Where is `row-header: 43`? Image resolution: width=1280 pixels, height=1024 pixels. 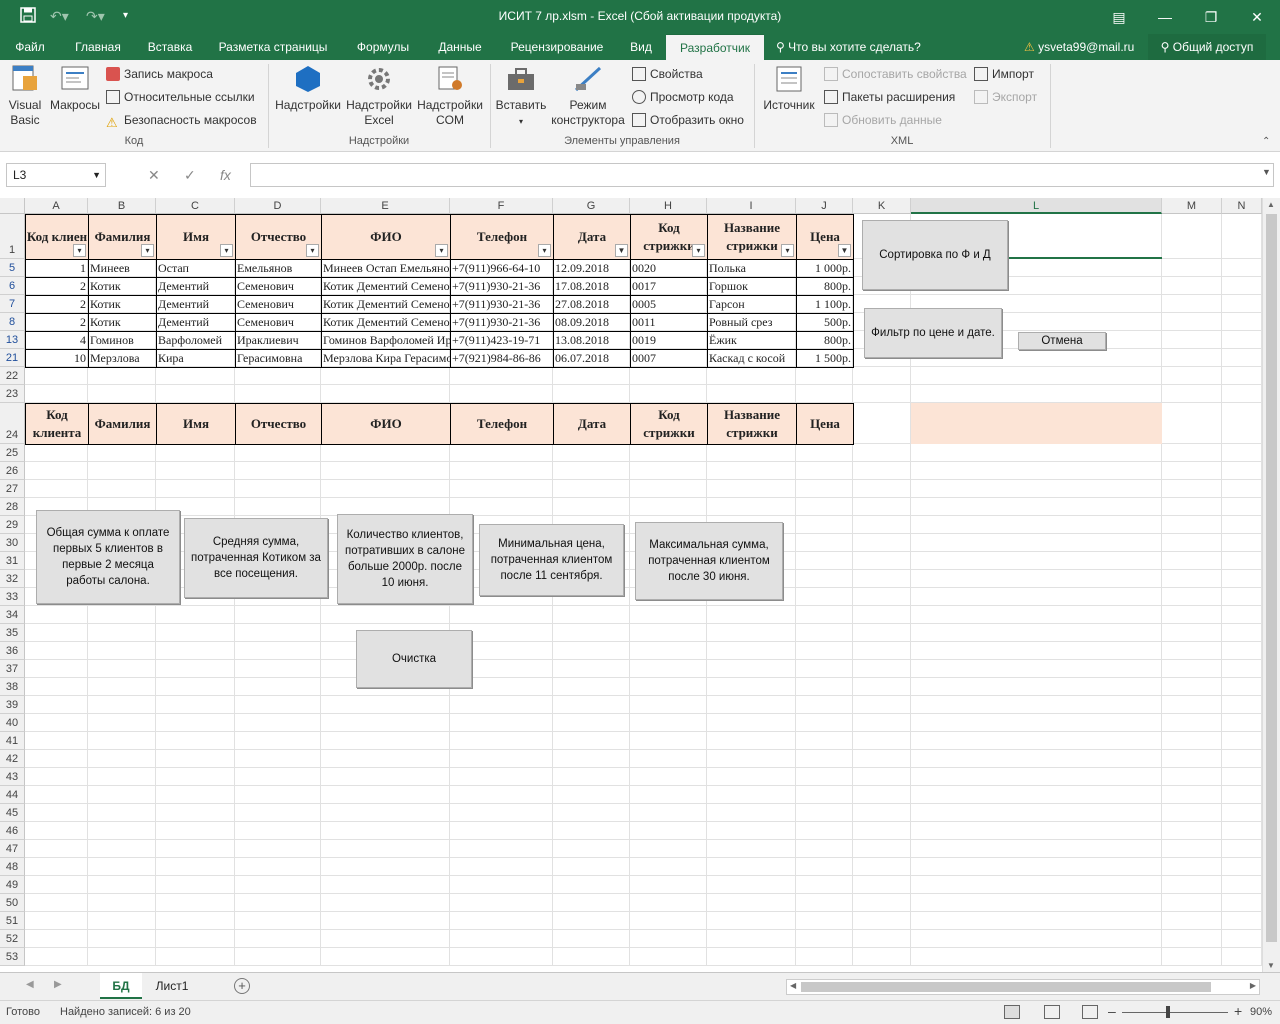 row-header: 43 is located at coordinates (12, 777).